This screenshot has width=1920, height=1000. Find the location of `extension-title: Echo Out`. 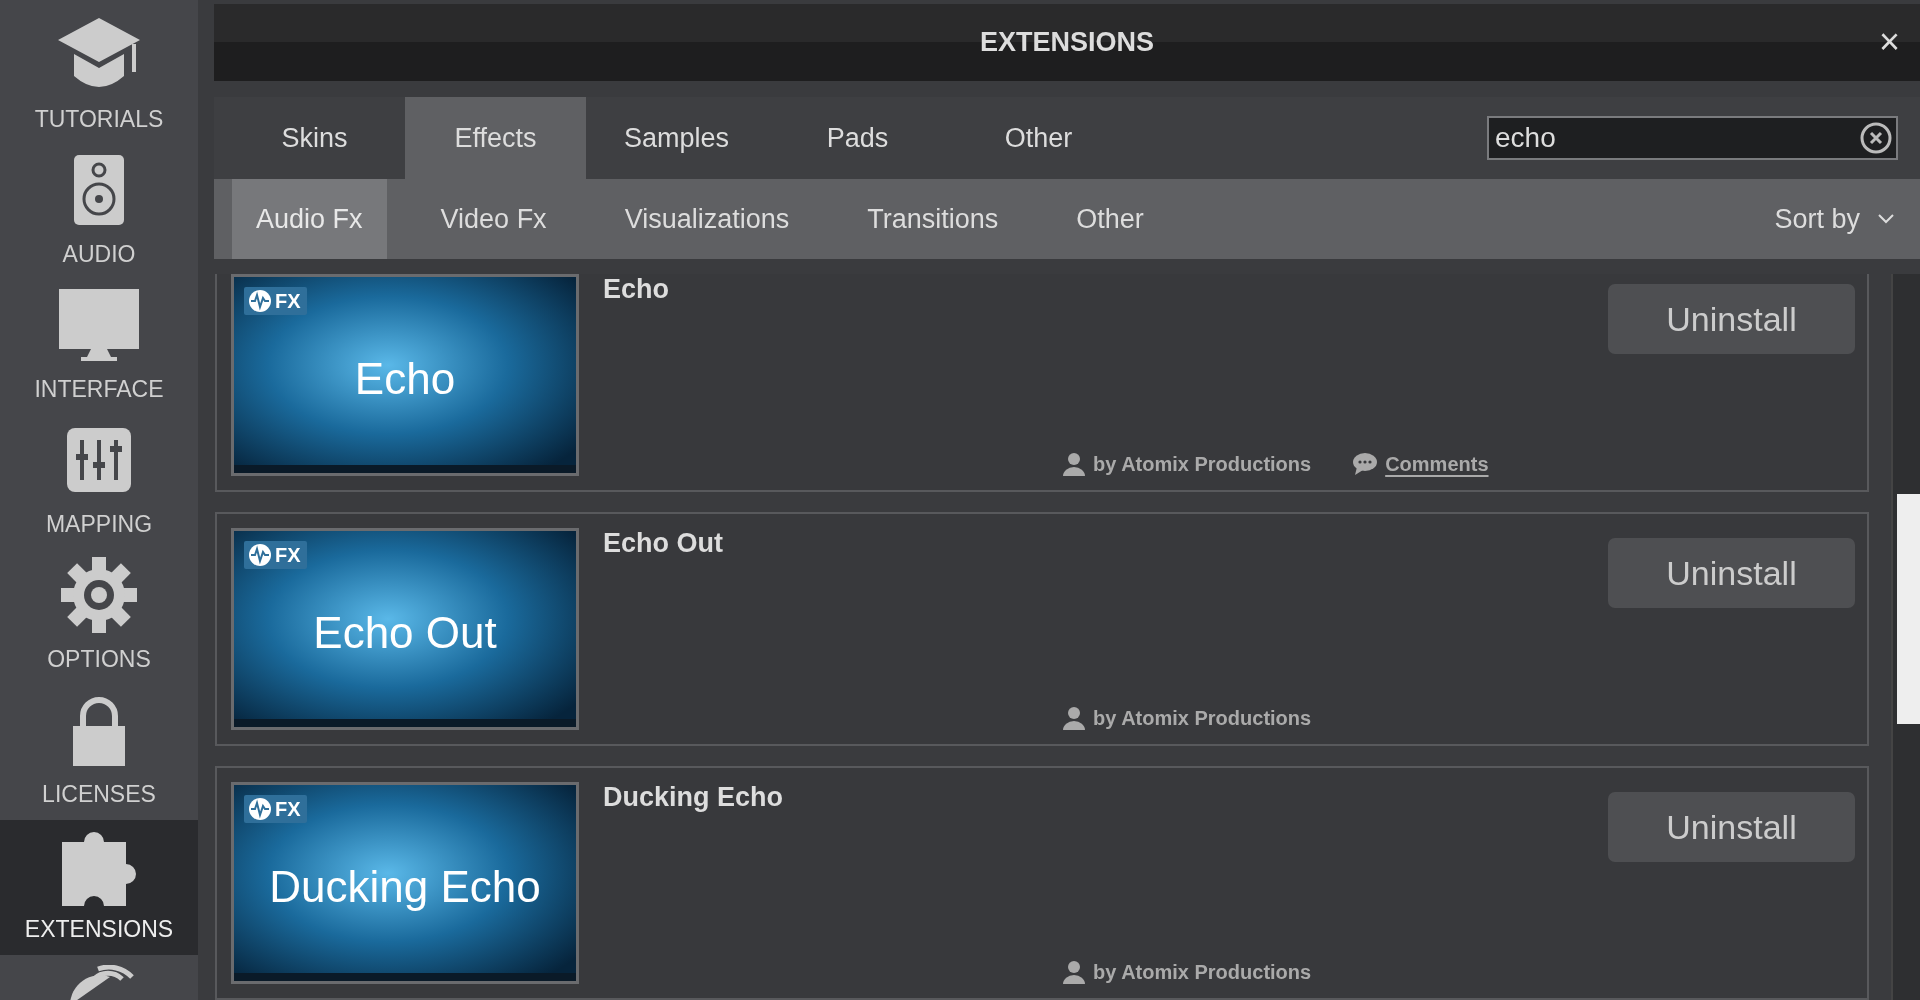

extension-title: Echo Out is located at coordinates (663, 543).